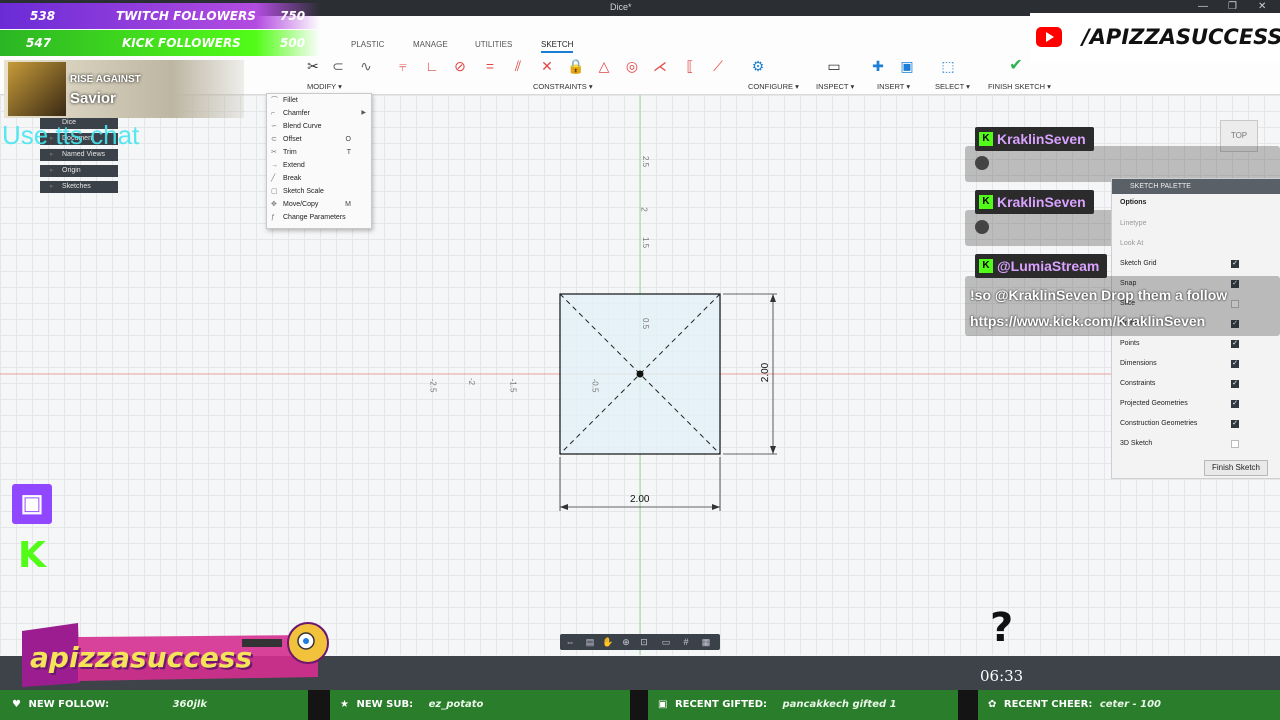  What do you see at coordinates (1235, 364) in the screenshot?
I see `dimensions-checkbox: ✓` at bounding box center [1235, 364].